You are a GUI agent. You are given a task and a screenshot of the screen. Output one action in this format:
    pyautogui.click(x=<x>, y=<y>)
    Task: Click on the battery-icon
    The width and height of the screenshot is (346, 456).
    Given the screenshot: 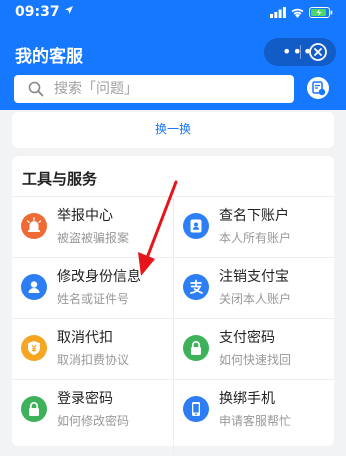 What is the action you would take?
    pyautogui.click(x=321, y=12)
    